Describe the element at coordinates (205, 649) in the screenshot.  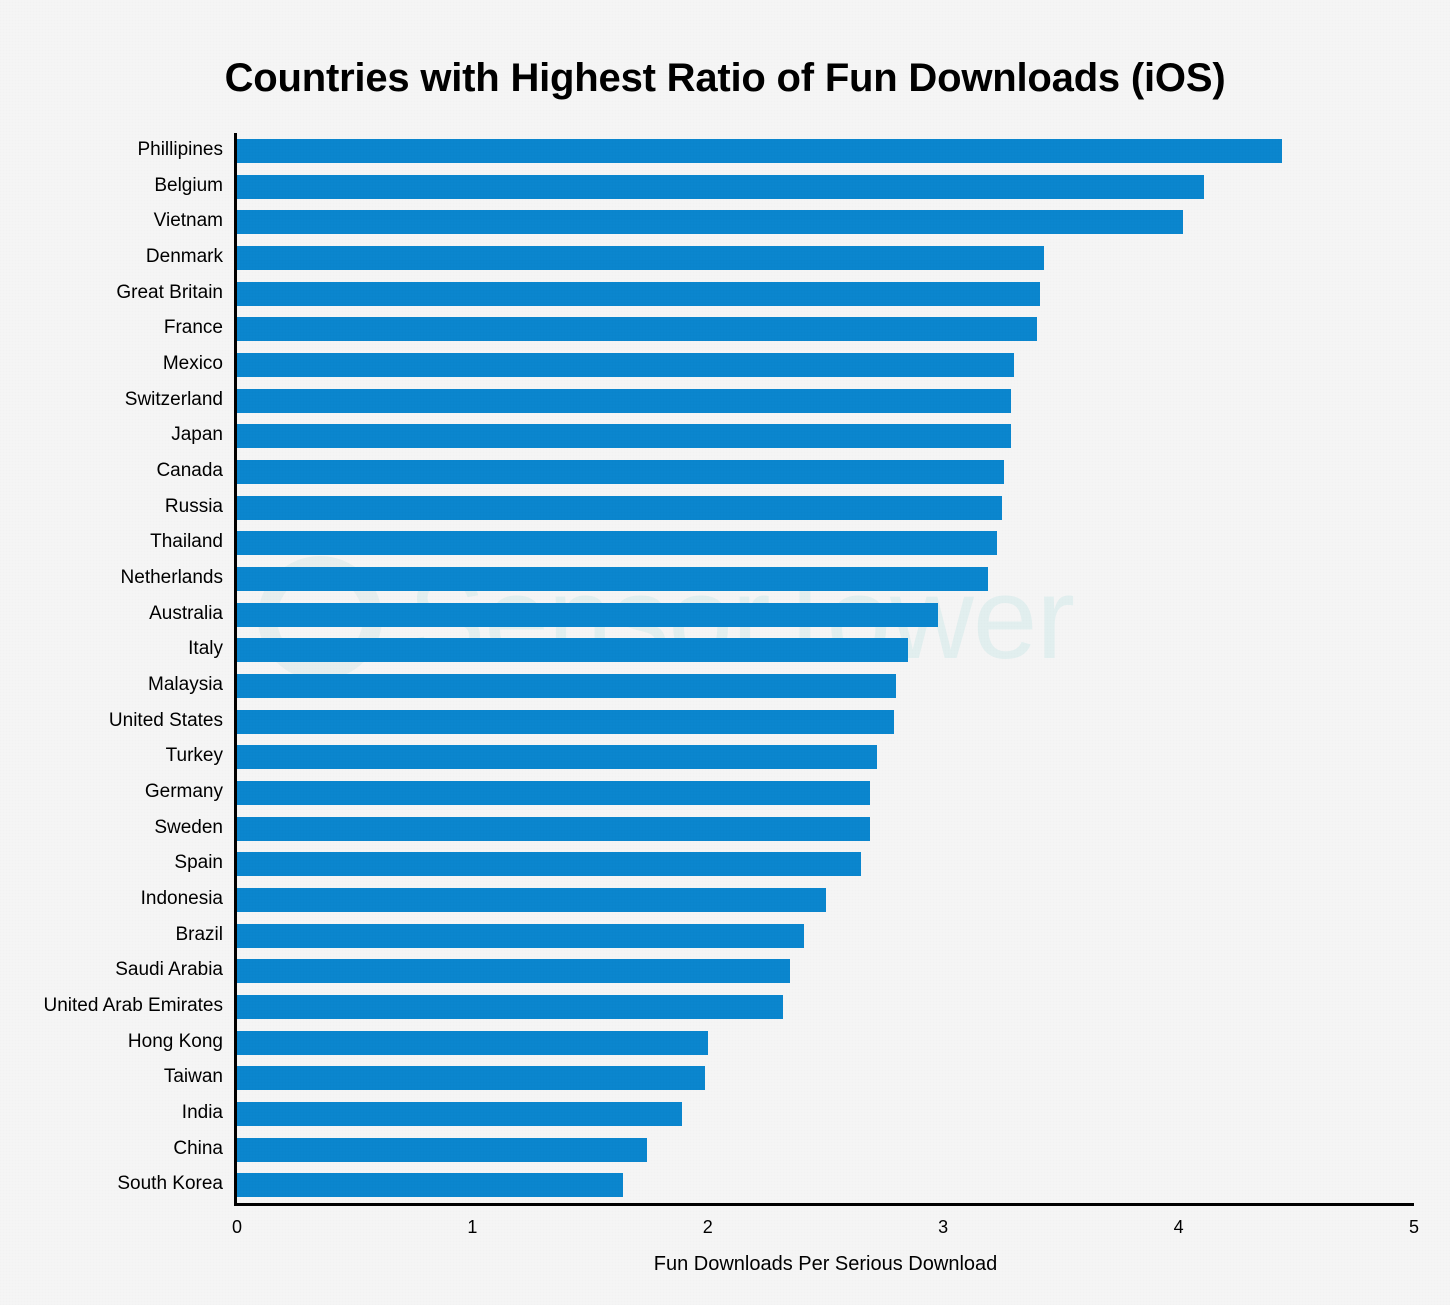
I see `bar-category-label: Italy` at that location.